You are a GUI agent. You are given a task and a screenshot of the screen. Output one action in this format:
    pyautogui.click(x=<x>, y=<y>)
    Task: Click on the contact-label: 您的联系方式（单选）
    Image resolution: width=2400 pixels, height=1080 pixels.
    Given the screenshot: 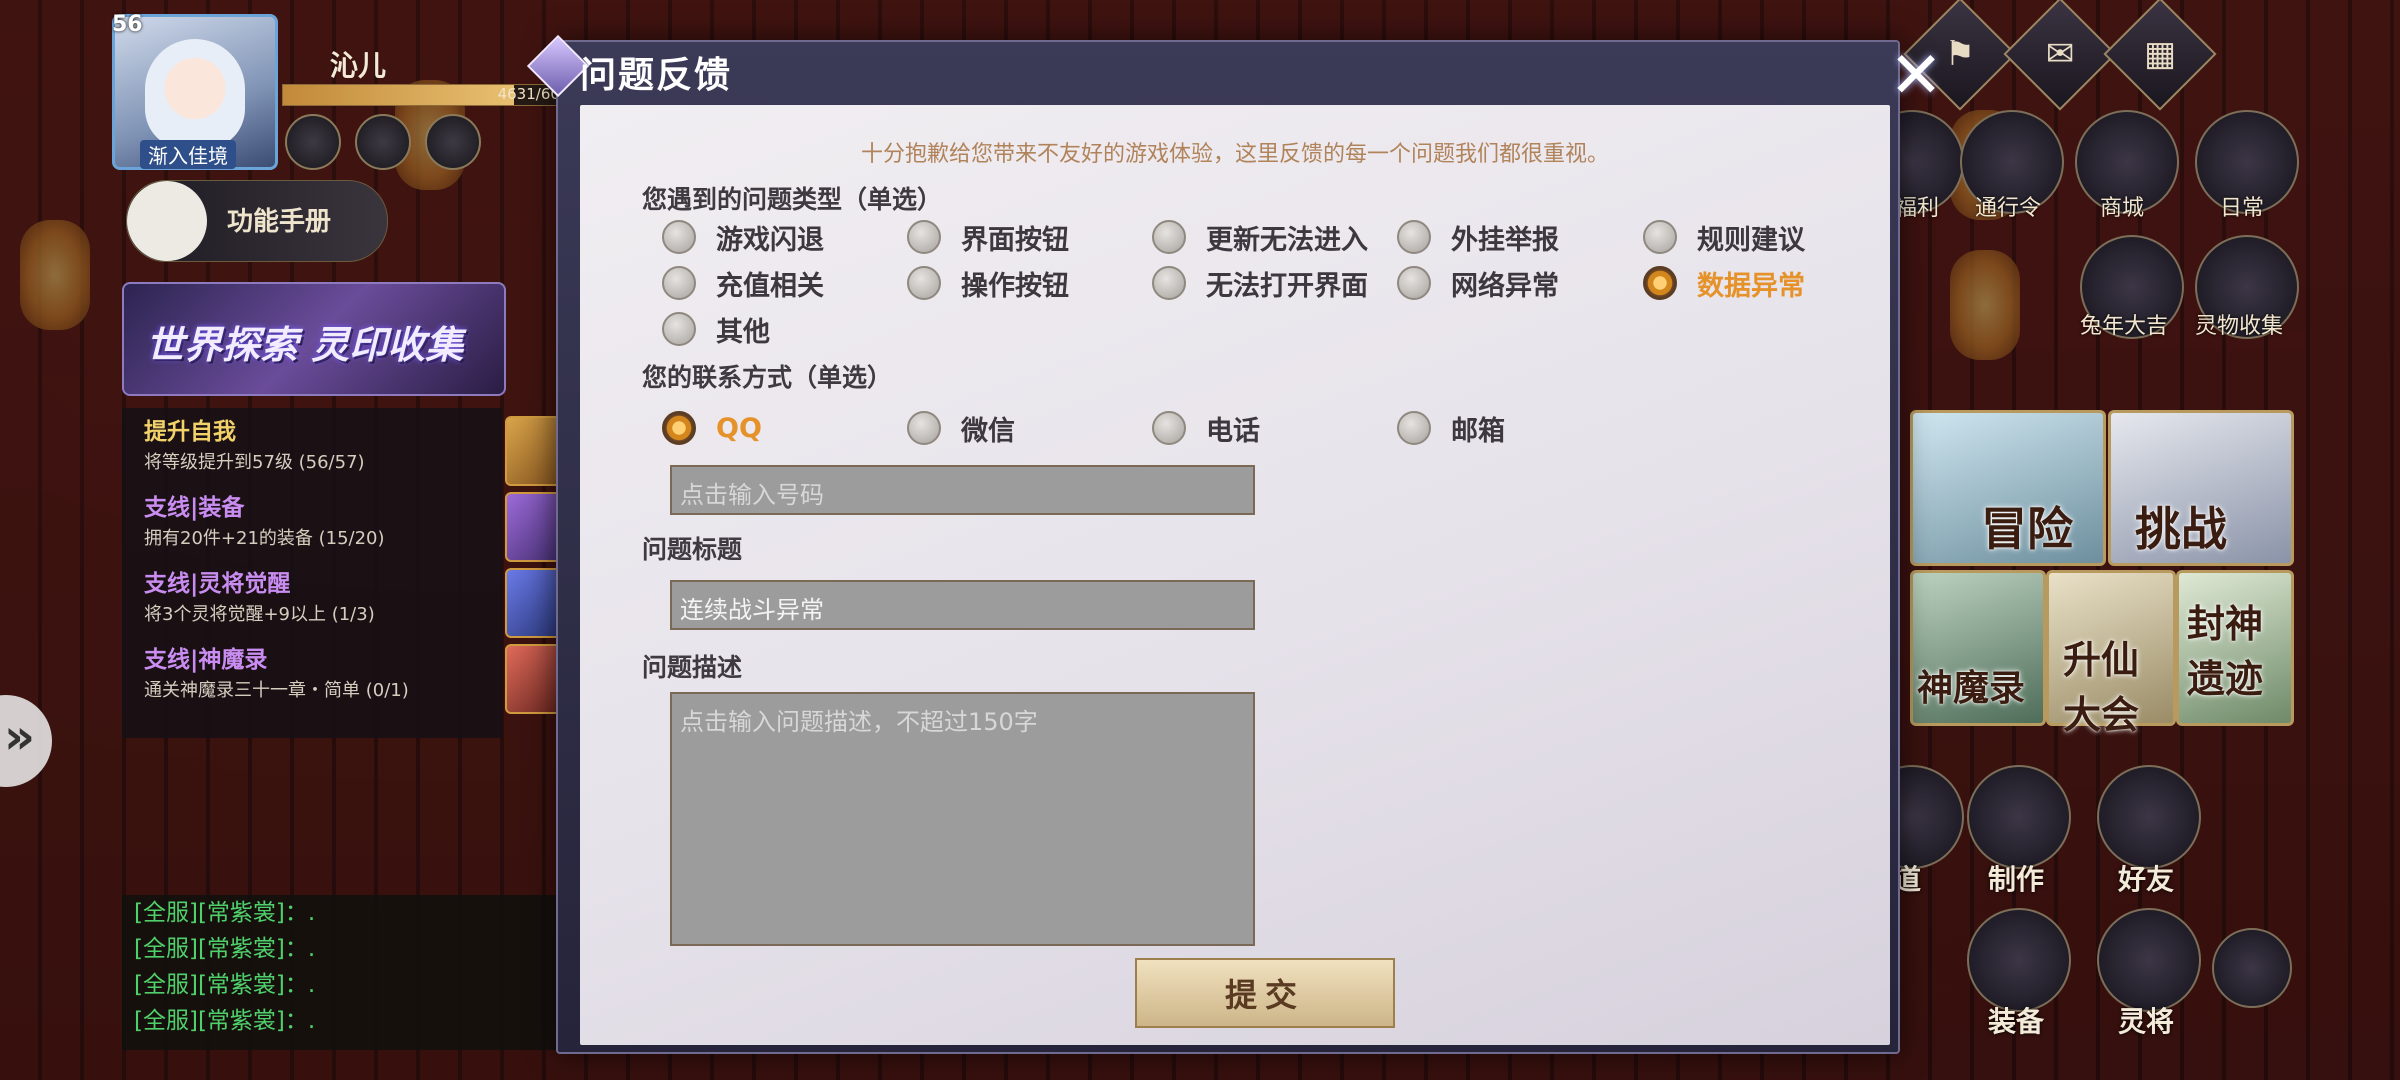 What is the action you would take?
    pyautogui.click(x=767, y=377)
    